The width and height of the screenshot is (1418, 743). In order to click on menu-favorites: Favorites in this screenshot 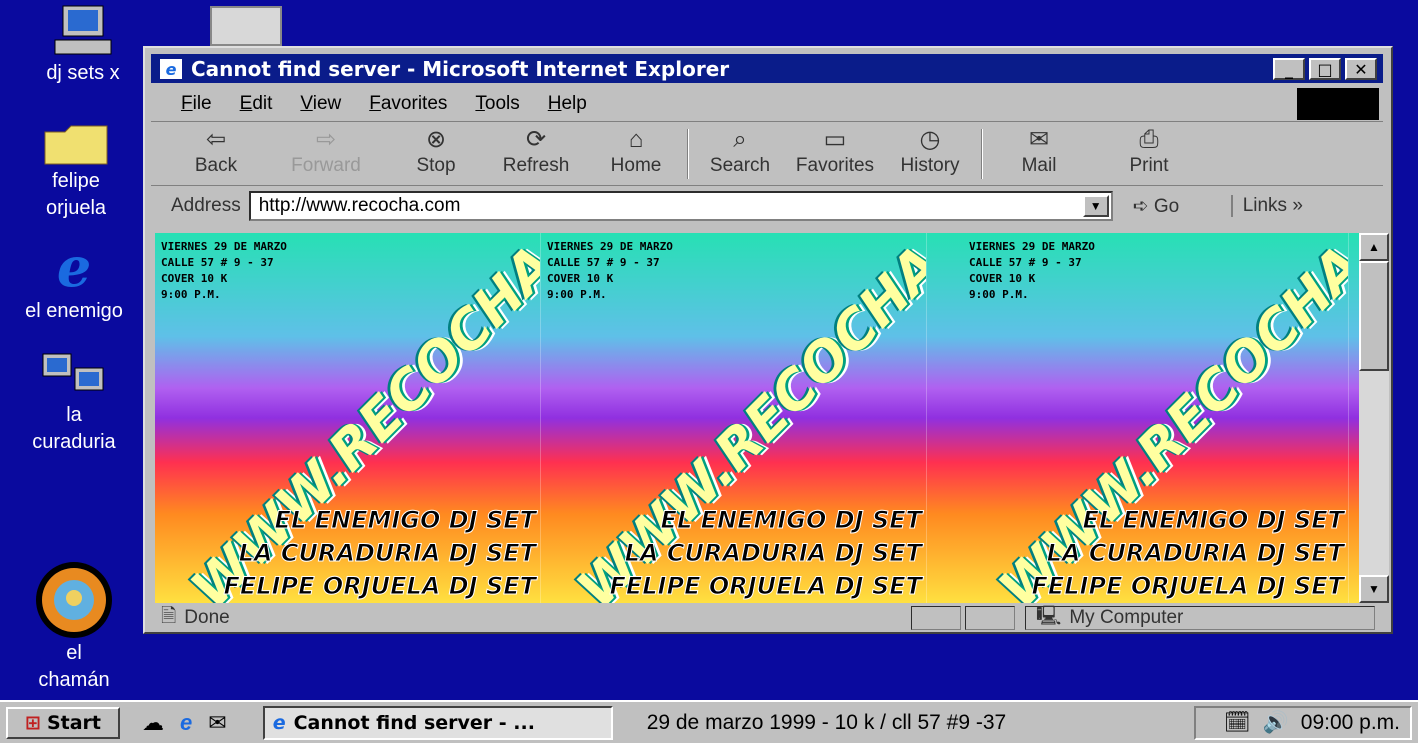, I will do `click(408, 104)`.